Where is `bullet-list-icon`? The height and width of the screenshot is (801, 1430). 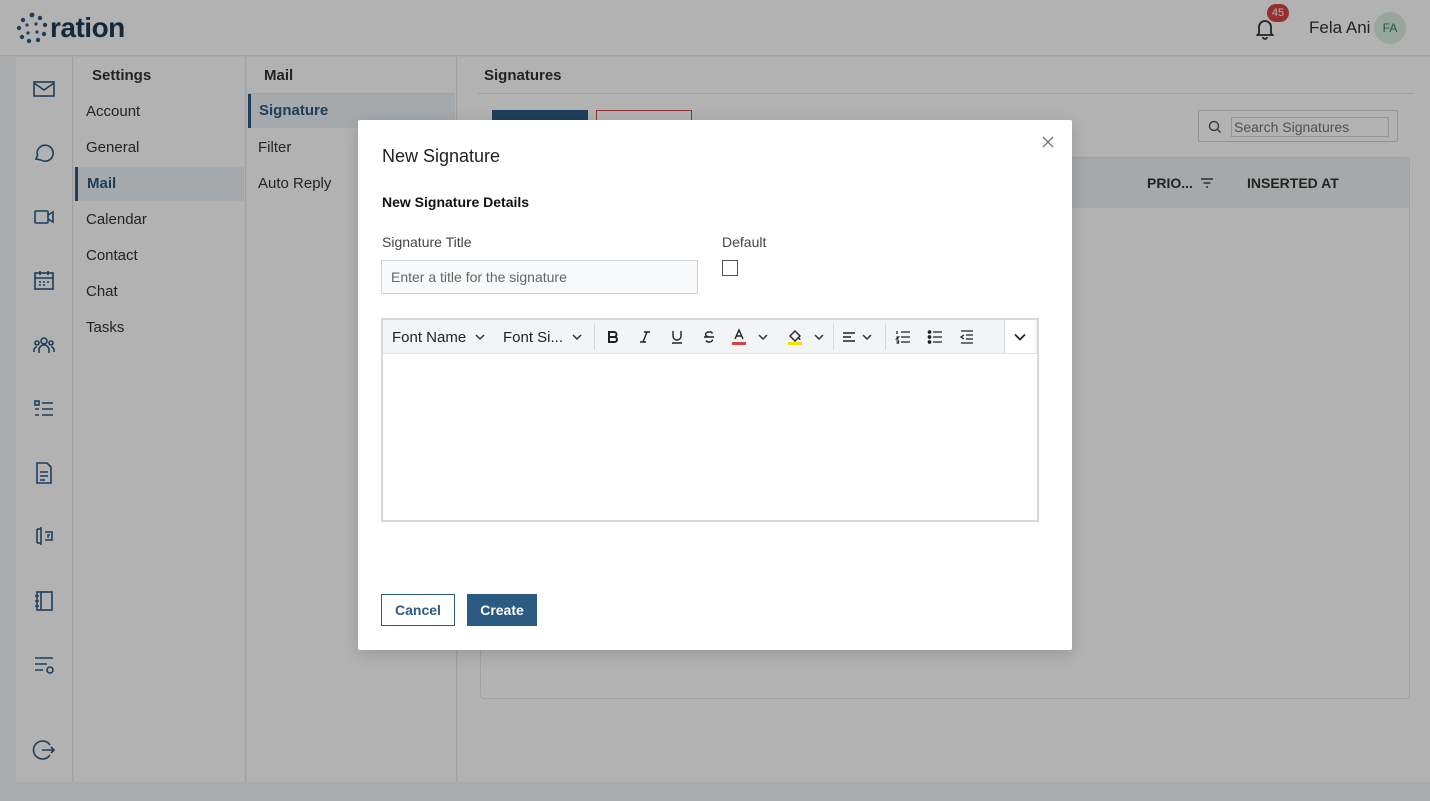
bullet-list-icon is located at coordinates (934, 337).